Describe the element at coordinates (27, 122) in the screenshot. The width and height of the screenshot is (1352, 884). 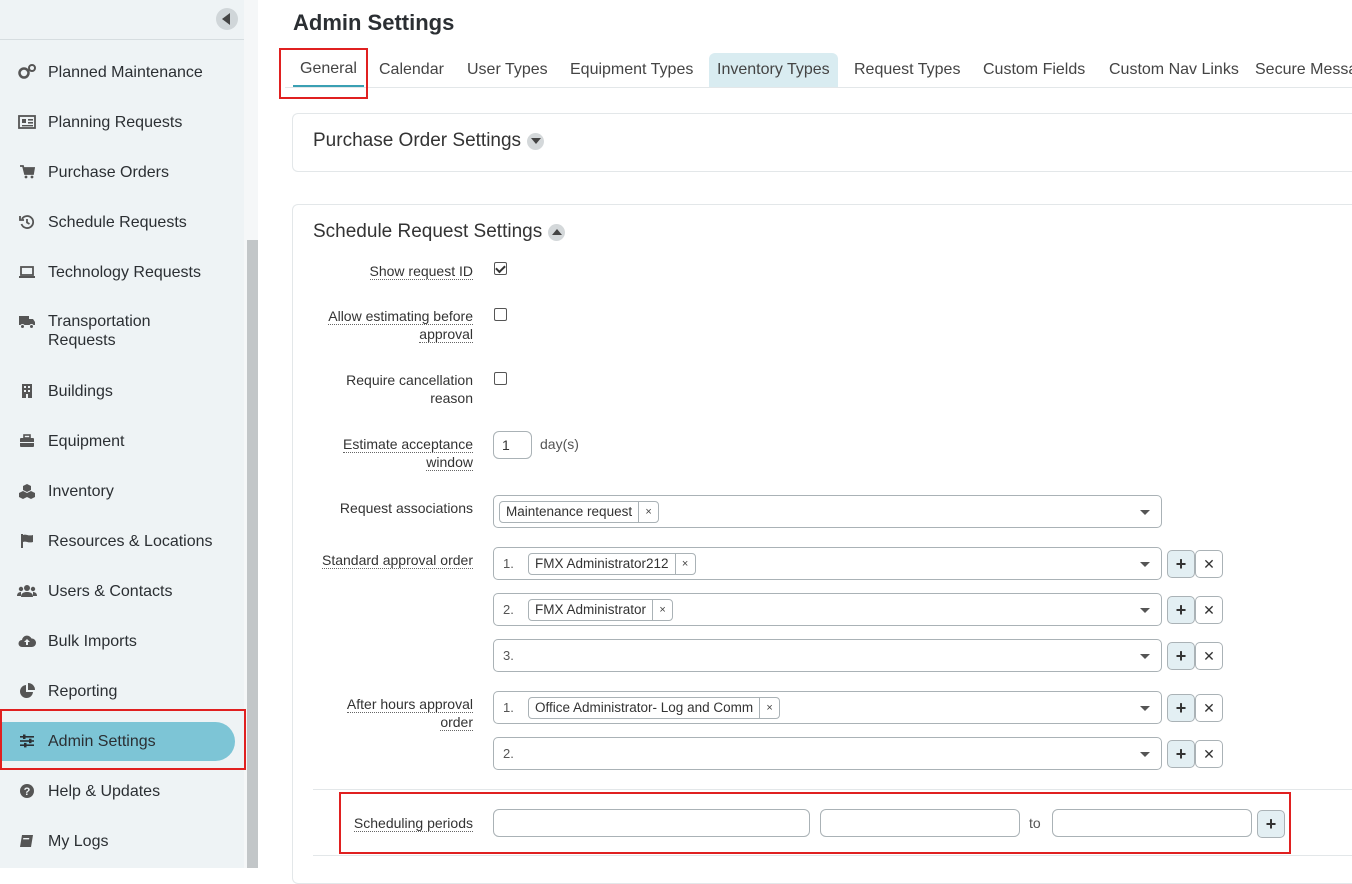
I see `newspaper-icon` at that location.